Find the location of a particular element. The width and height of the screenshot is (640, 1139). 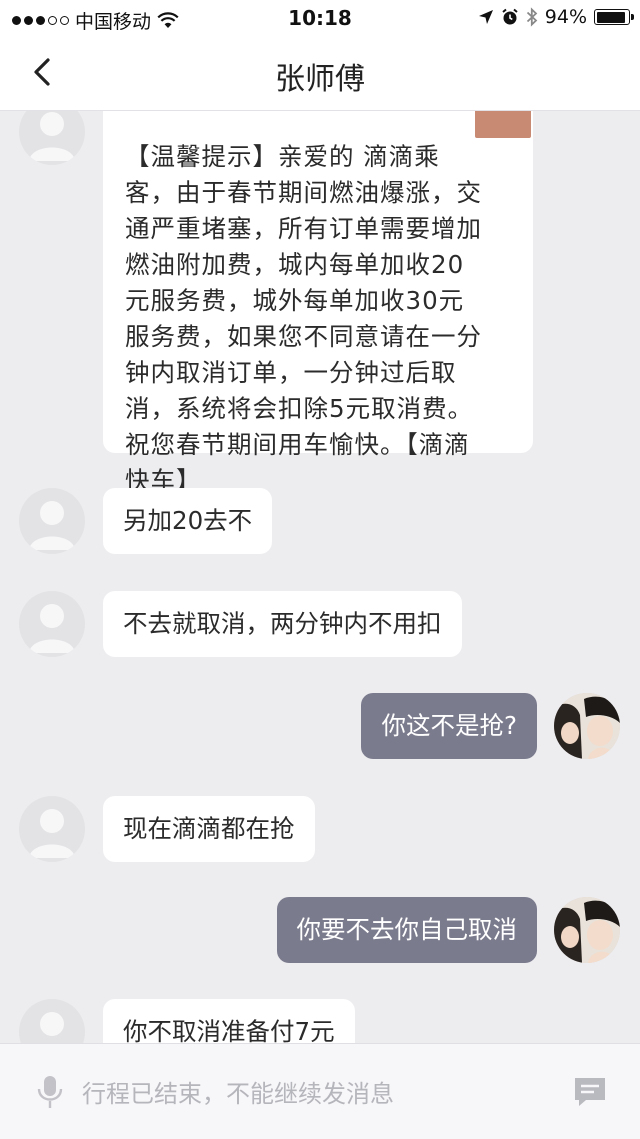

message-text: 你这不是抢? is located at coordinates (449, 725).